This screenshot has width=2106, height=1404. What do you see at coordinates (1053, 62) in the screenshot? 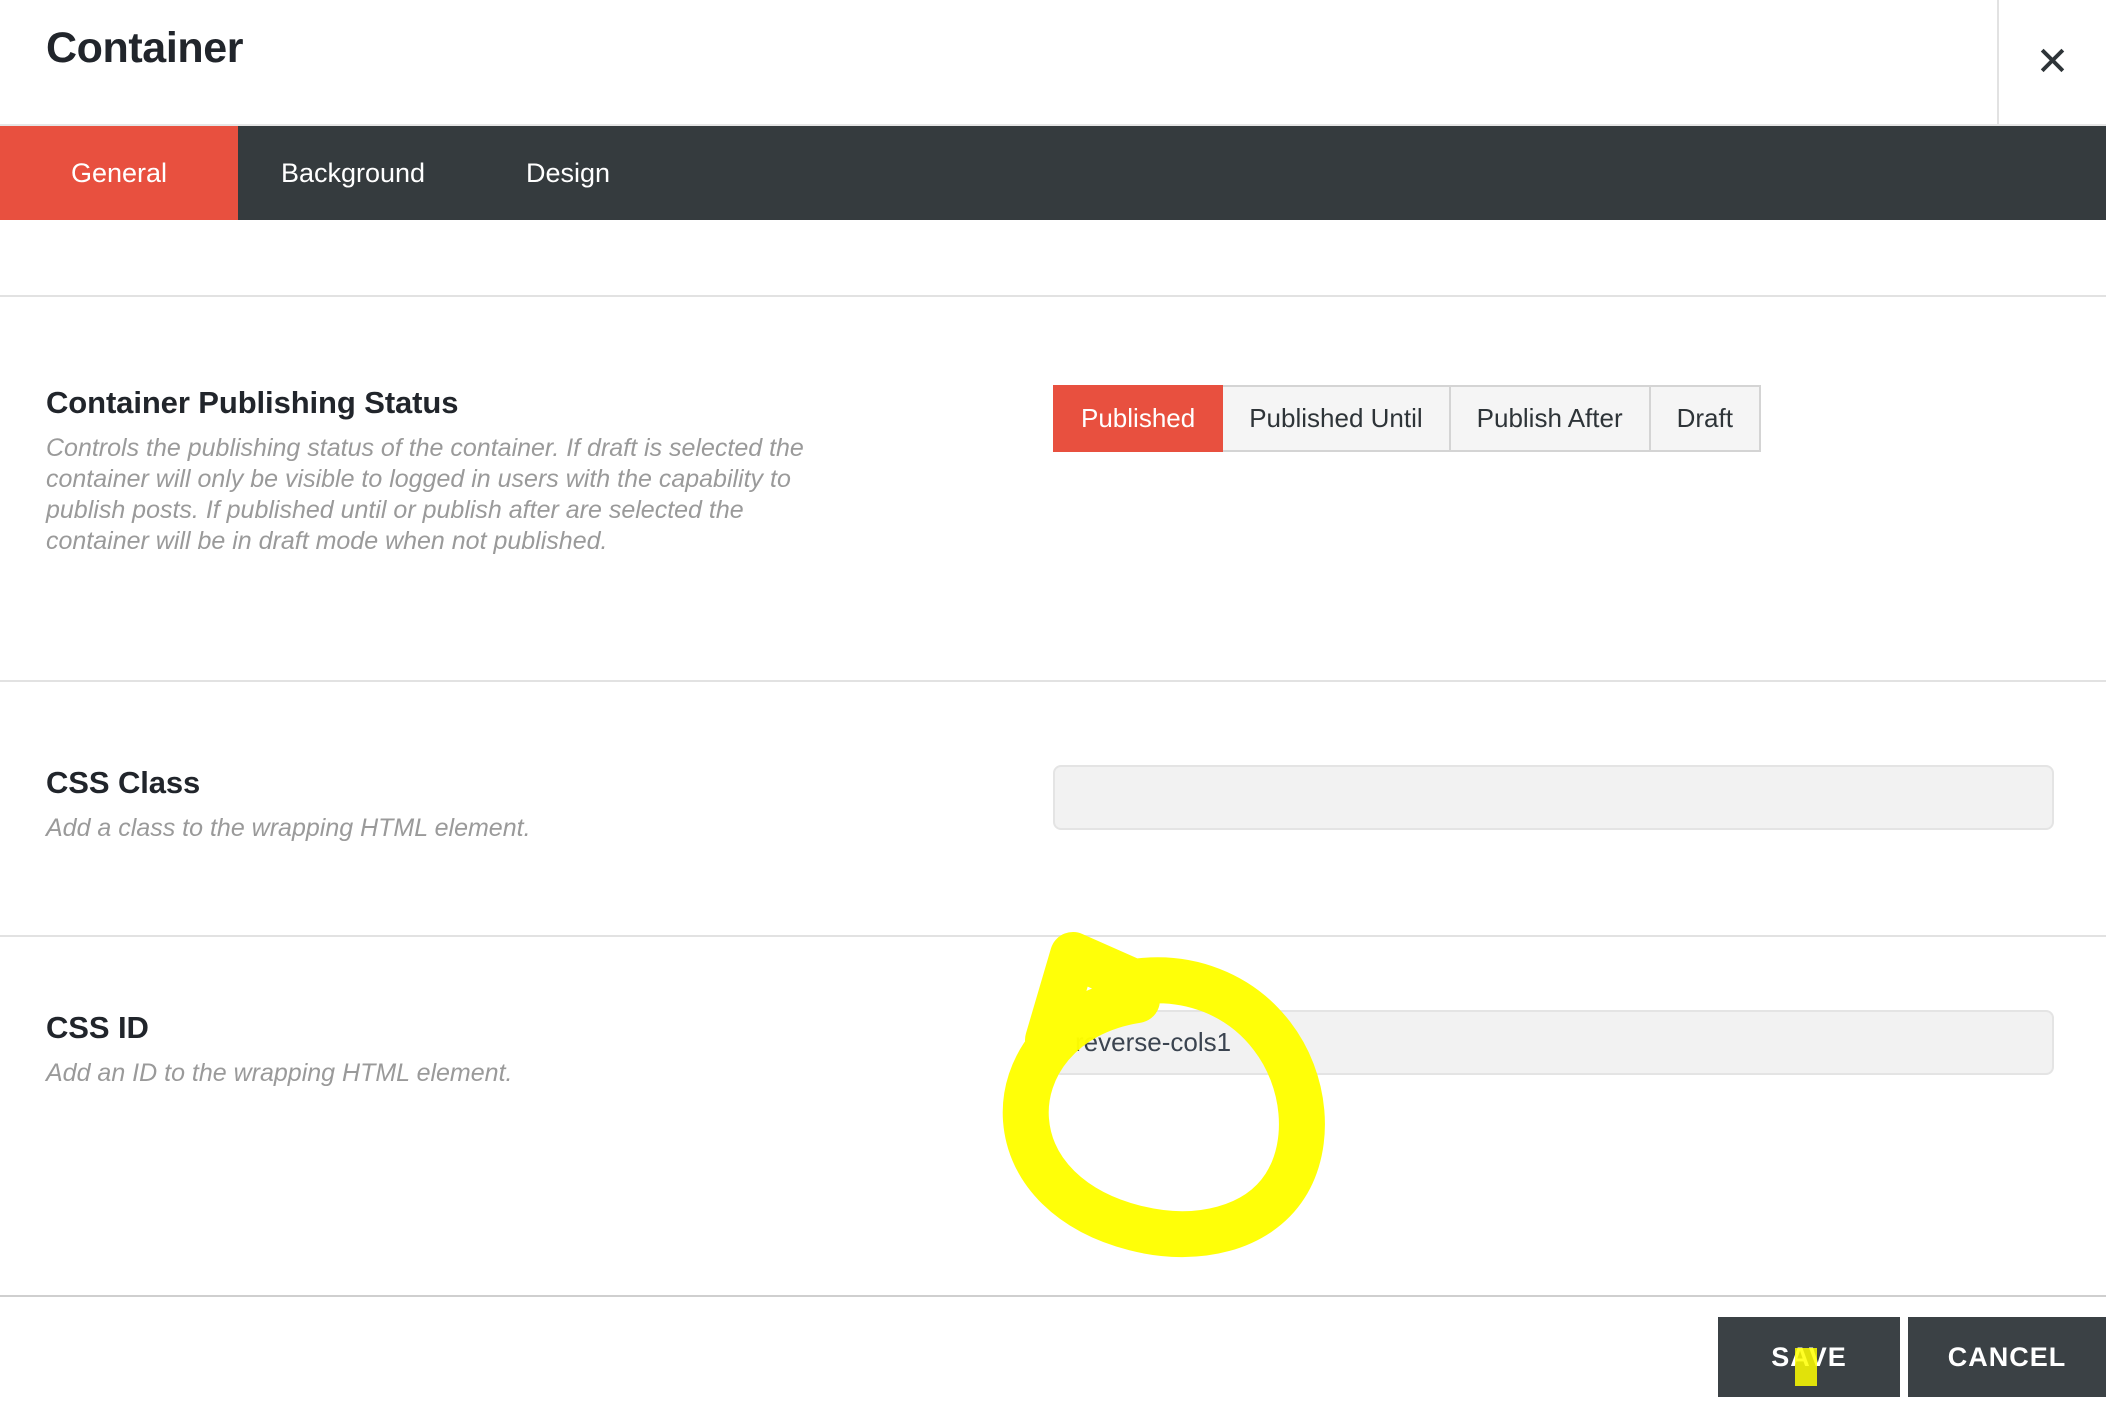
I see `modal-header: Container ✕` at bounding box center [1053, 62].